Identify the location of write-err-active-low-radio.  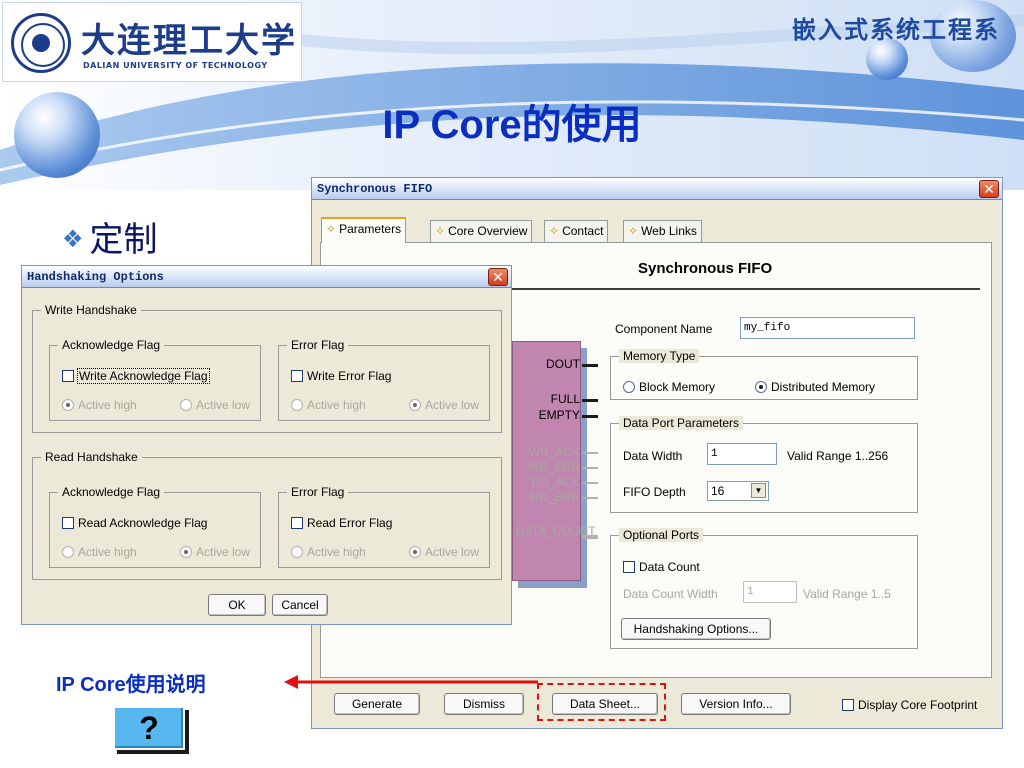
(415, 405).